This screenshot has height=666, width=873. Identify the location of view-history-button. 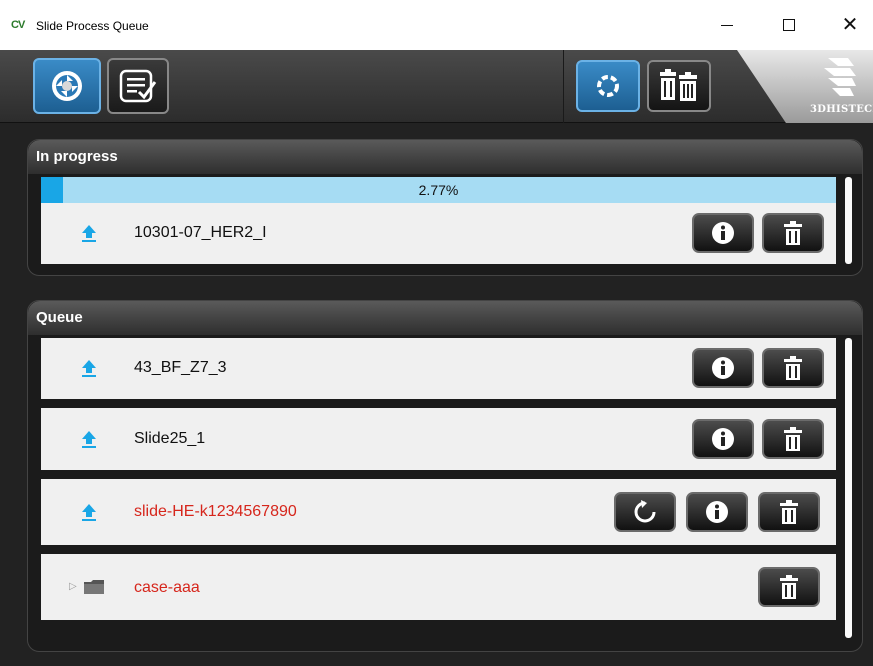
(138, 86).